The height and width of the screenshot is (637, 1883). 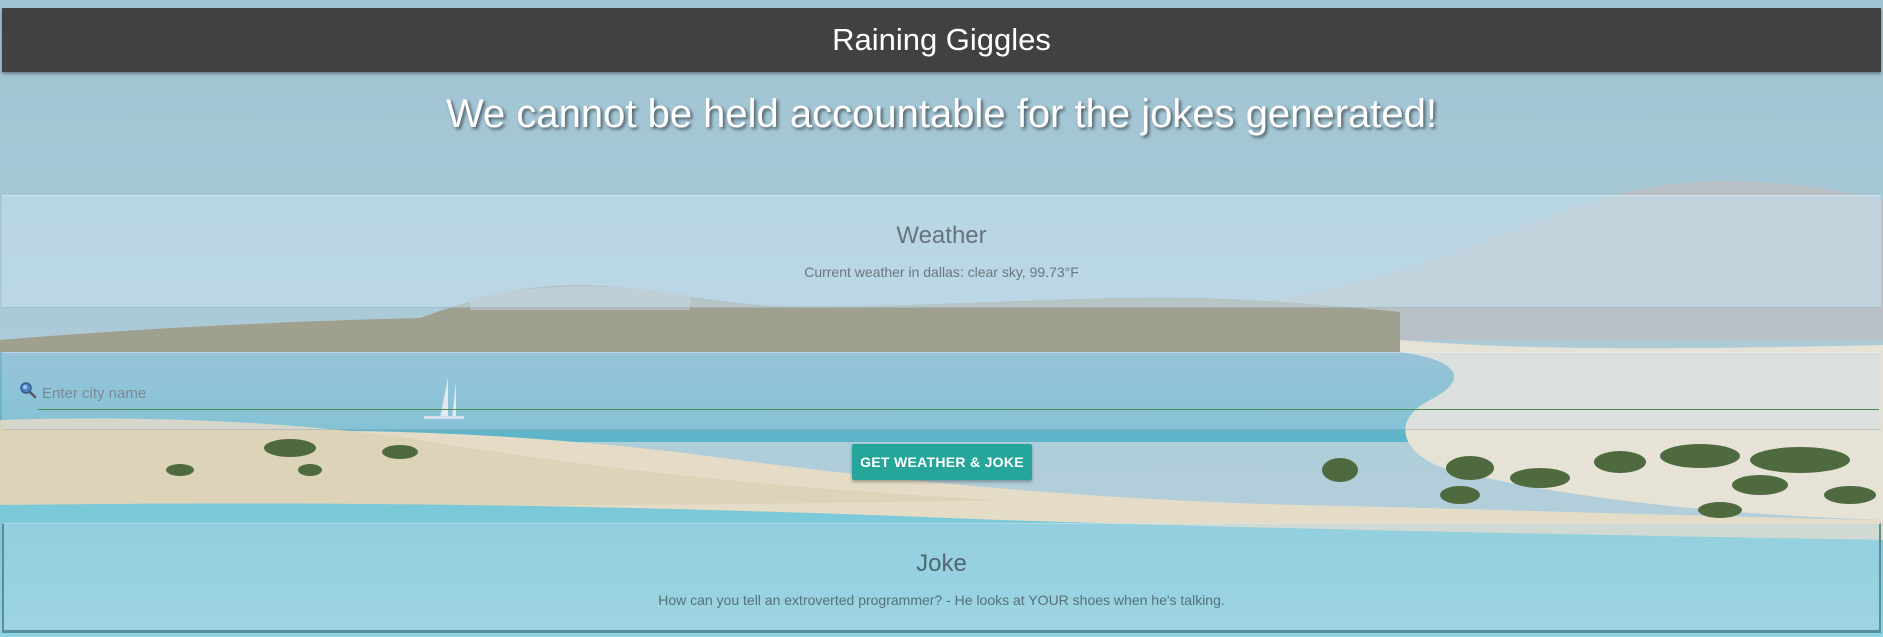 What do you see at coordinates (941, 235) in the screenshot?
I see `weather-heading: Weather` at bounding box center [941, 235].